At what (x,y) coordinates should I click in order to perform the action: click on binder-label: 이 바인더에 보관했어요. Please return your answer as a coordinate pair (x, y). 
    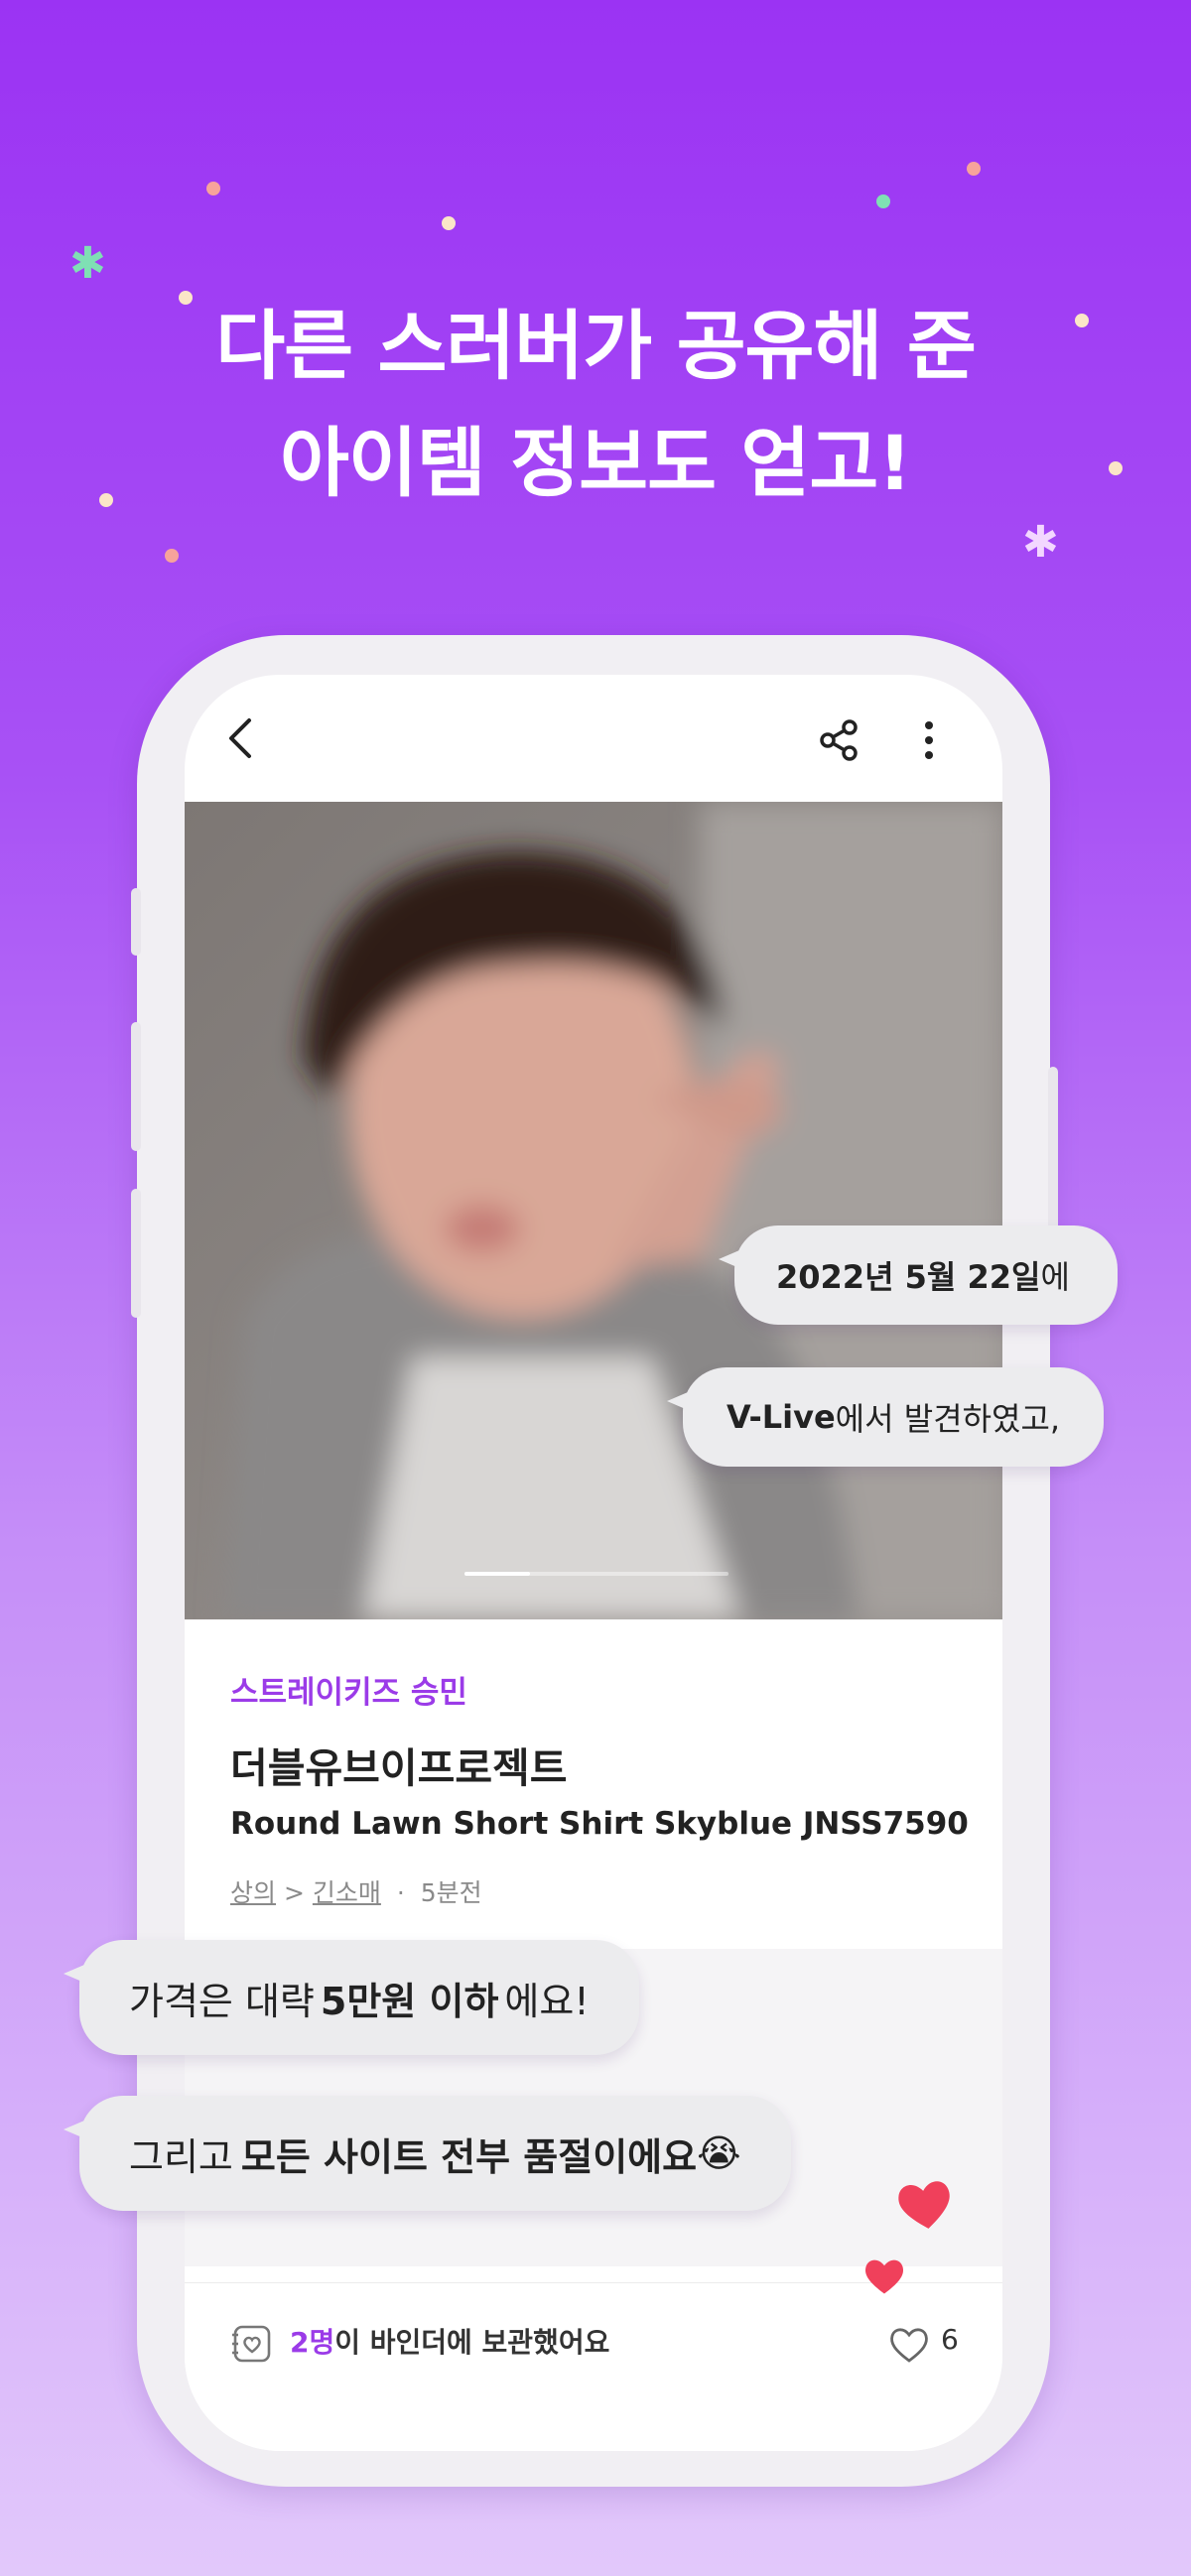
    Looking at the image, I should click on (472, 2342).